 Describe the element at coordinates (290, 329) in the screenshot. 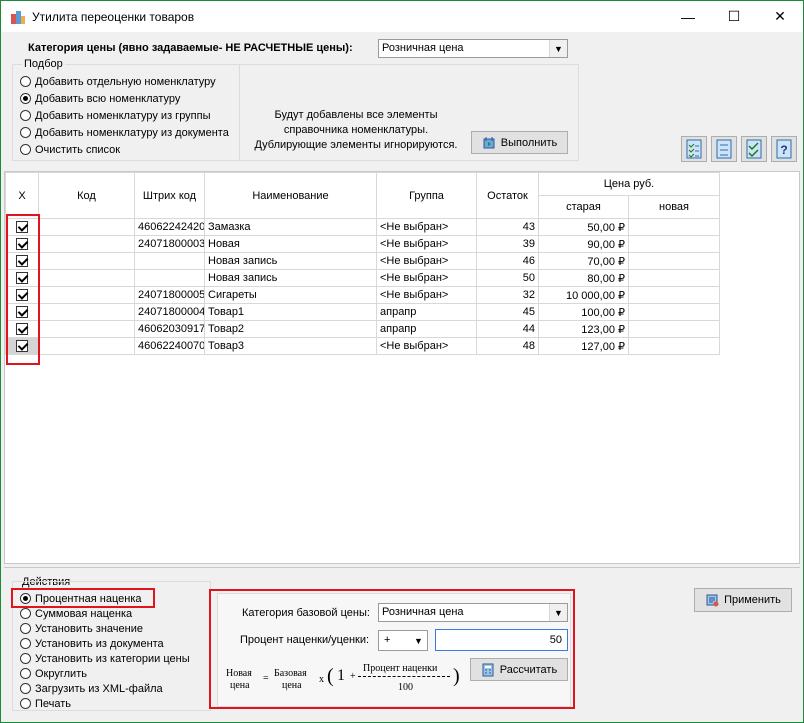

I see `cell-name: Товар2` at that location.